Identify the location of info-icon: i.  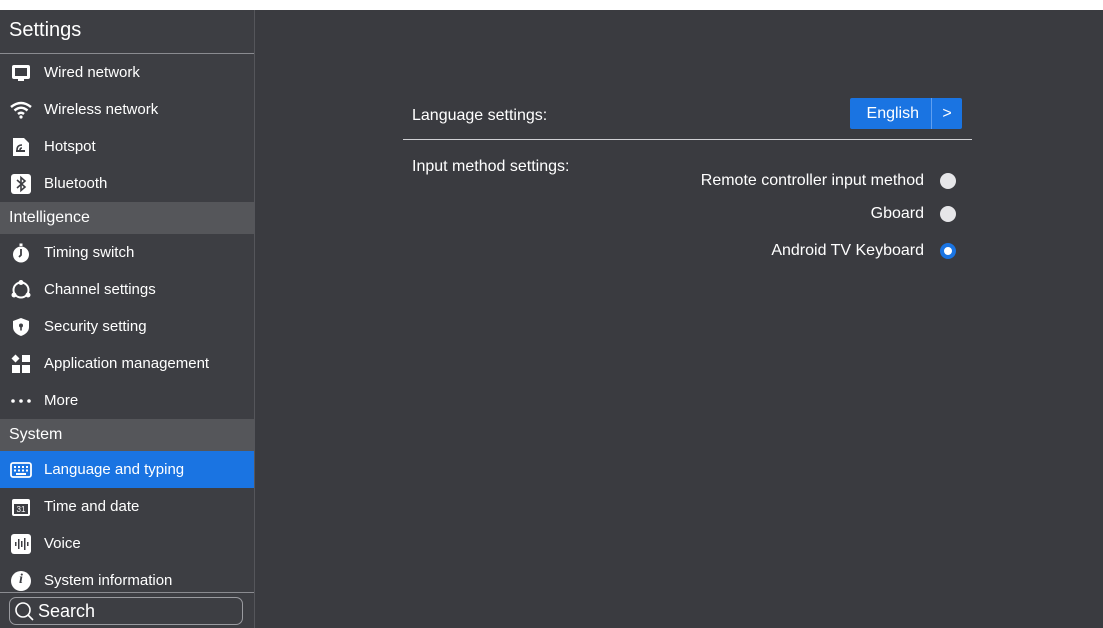
(21, 581).